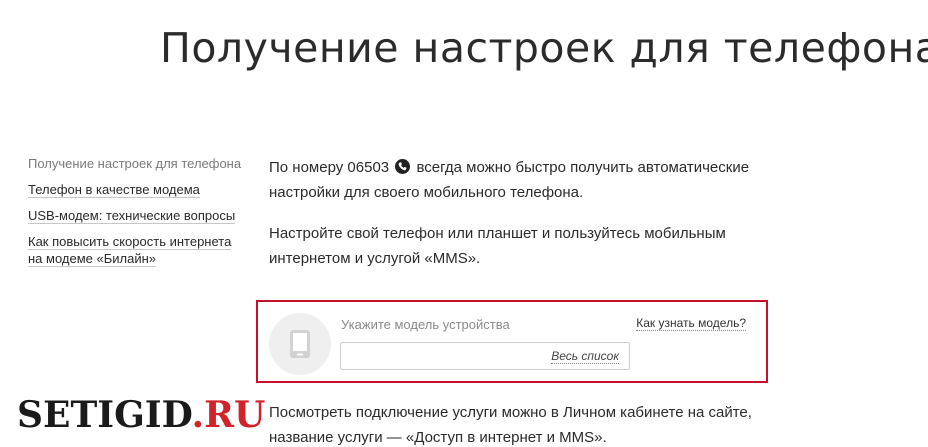 The width and height of the screenshot is (928, 447). What do you see at coordinates (544, 48) in the screenshot?
I see `page-title: Получение настроек для телефона` at bounding box center [544, 48].